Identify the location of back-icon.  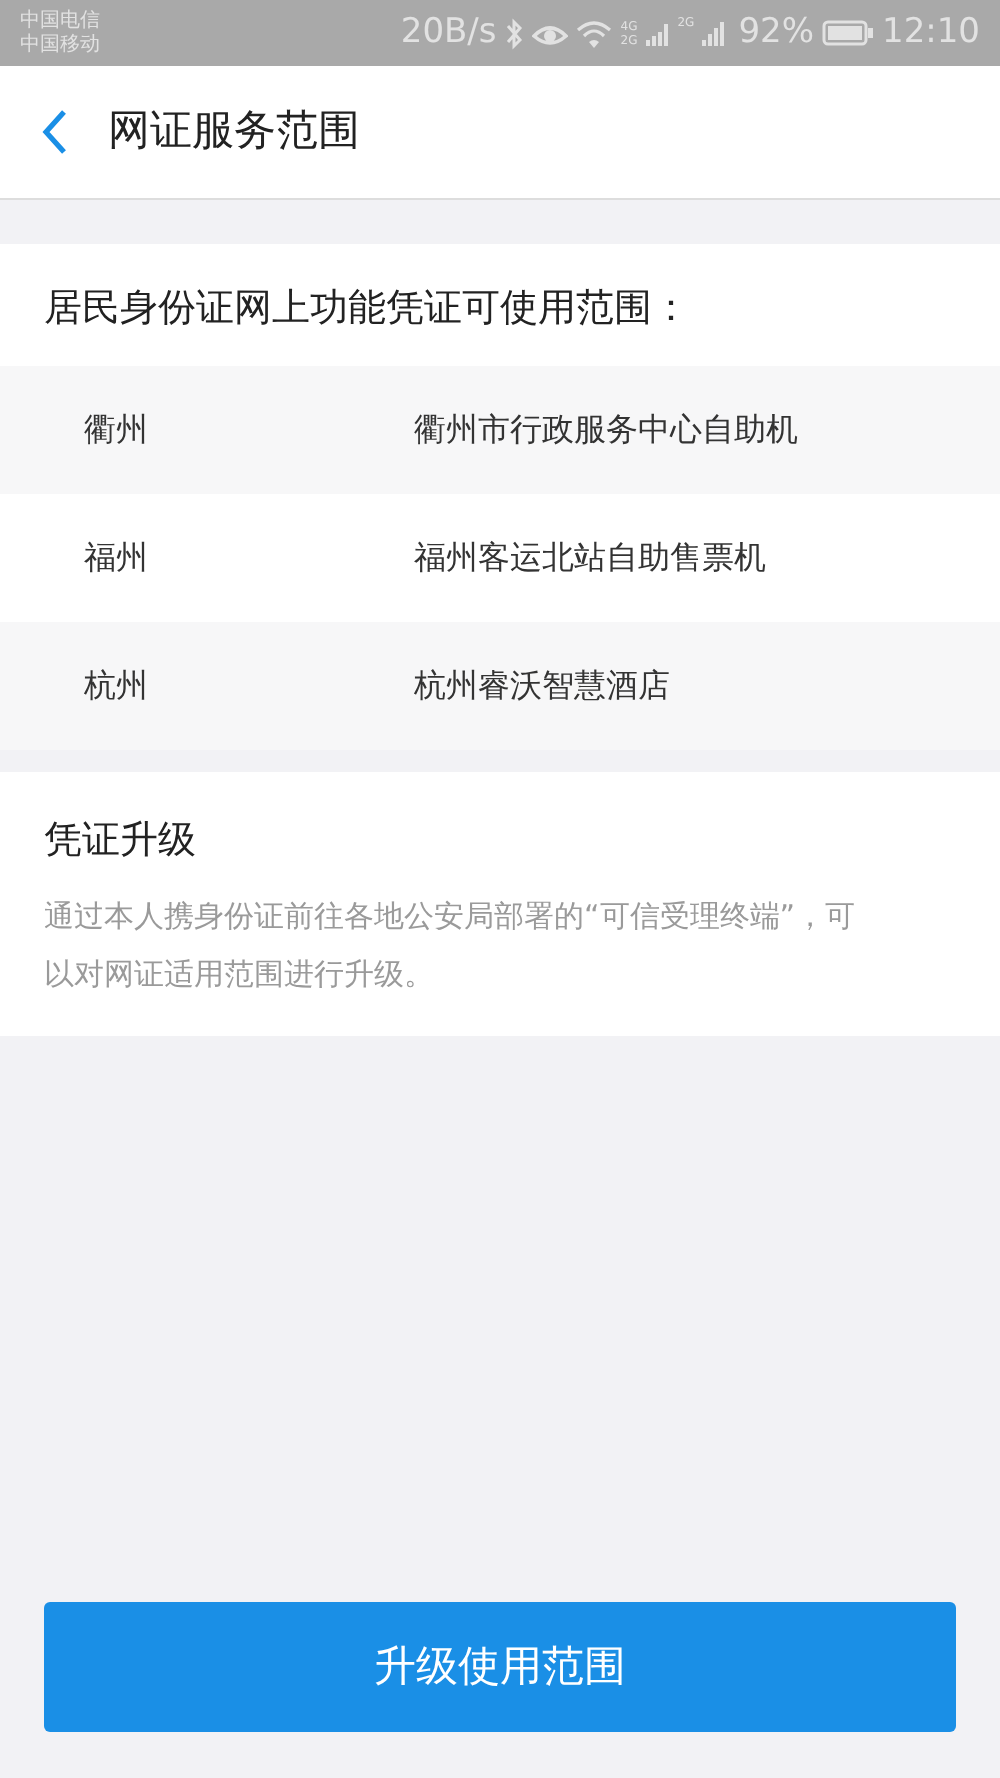
(54, 132).